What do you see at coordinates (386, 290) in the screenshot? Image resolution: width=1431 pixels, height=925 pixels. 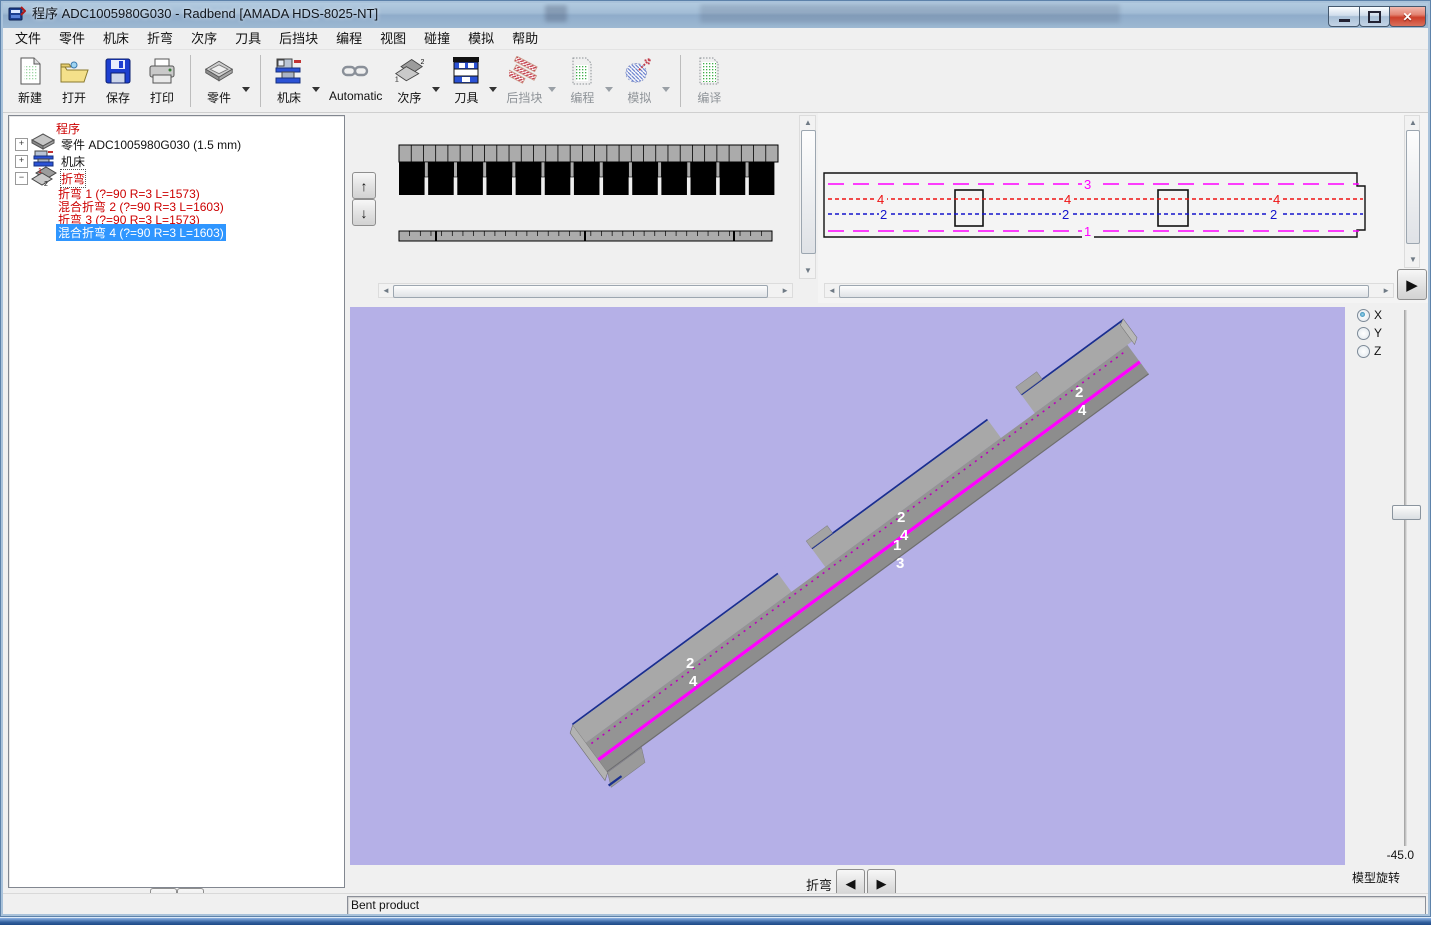 I see `scroll-left-icon: ◄` at bounding box center [386, 290].